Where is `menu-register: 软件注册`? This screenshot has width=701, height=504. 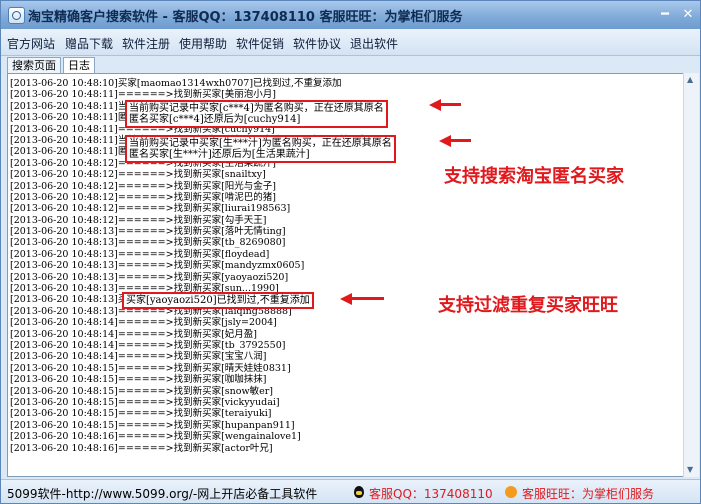
menu-register: 软件注册 is located at coordinates (146, 43).